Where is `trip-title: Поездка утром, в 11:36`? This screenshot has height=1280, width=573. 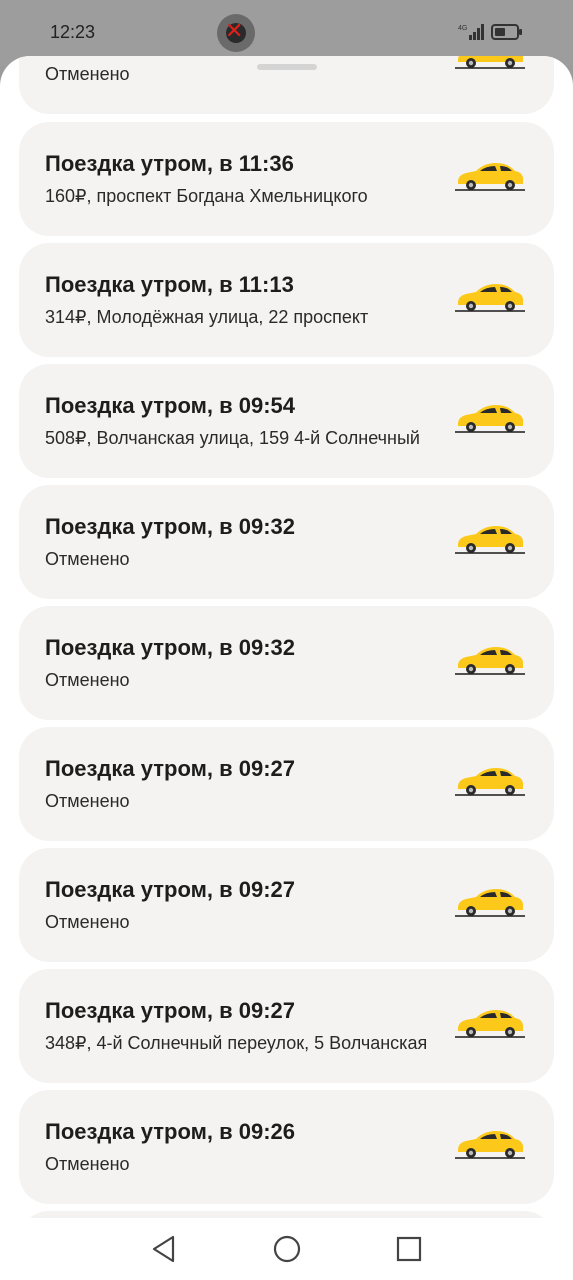
trip-title: Поездка утром, в 11:36 is located at coordinates (169, 163).